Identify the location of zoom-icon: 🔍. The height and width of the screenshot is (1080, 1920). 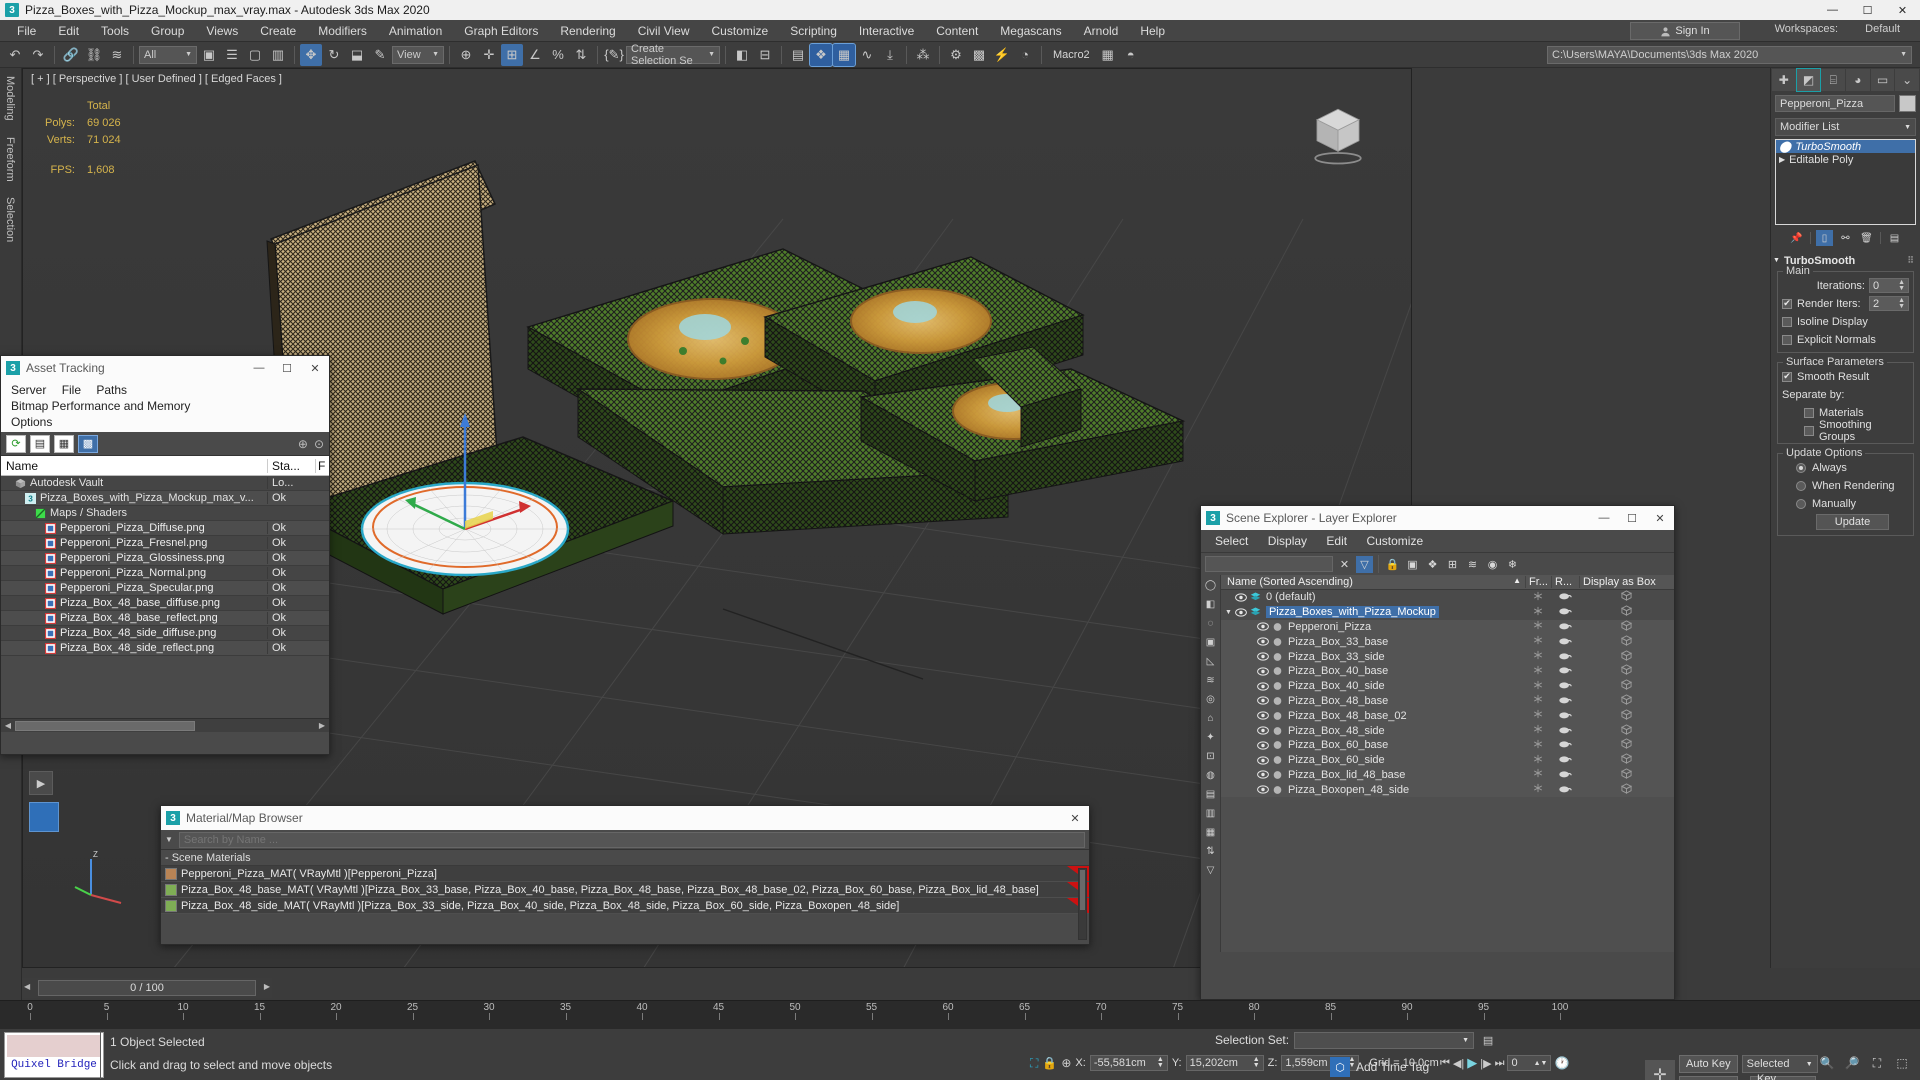
(1827, 1063).